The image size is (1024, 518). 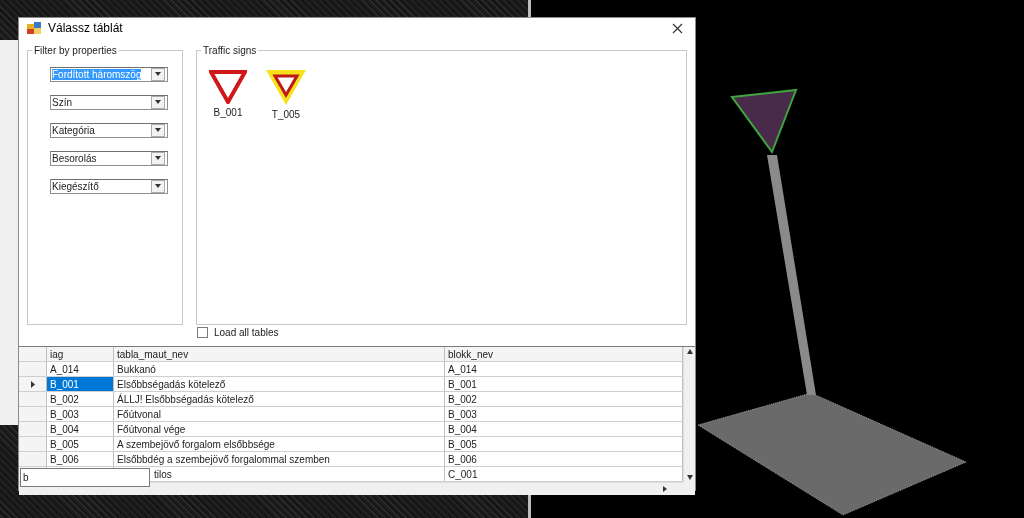 What do you see at coordinates (246, 332) in the screenshot?
I see `checkbox-label: Load all tables` at bounding box center [246, 332].